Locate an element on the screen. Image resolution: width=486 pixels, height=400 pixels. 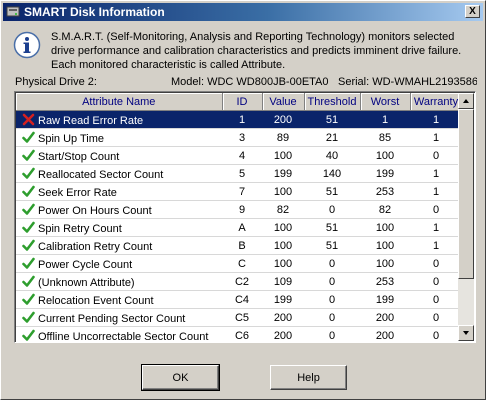
cell-threshold: 21 is located at coordinates (332, 137).